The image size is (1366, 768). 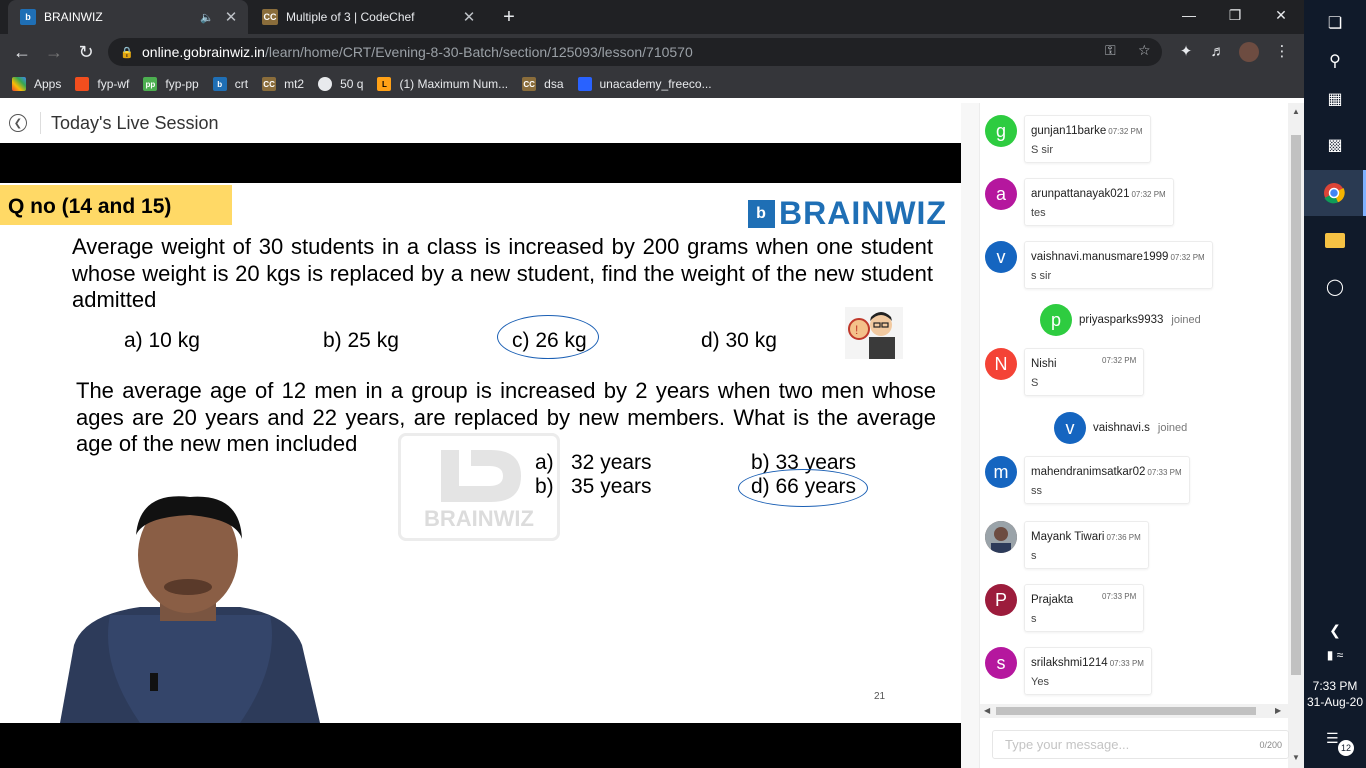 What do you see at coordinates (544, 462) in the screenshot?
I see `q2-option-a-letter: a)` at bounding box center [544, 462].